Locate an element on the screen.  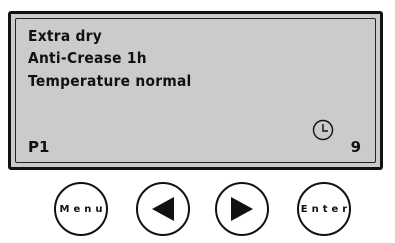
display-line-3: Temperature normal is located at coordinates (110, 81).